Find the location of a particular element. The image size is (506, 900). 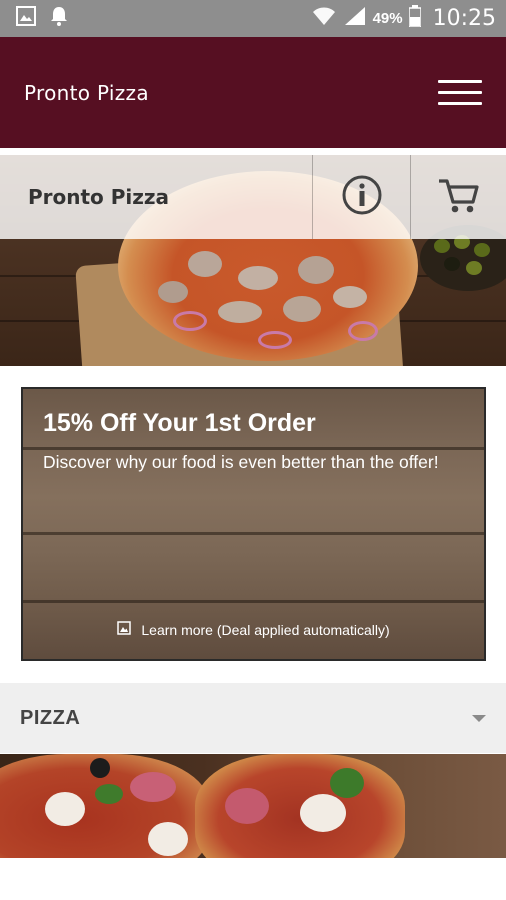

status-bar: 49% 10:25 is located at coordinates (253, 18).